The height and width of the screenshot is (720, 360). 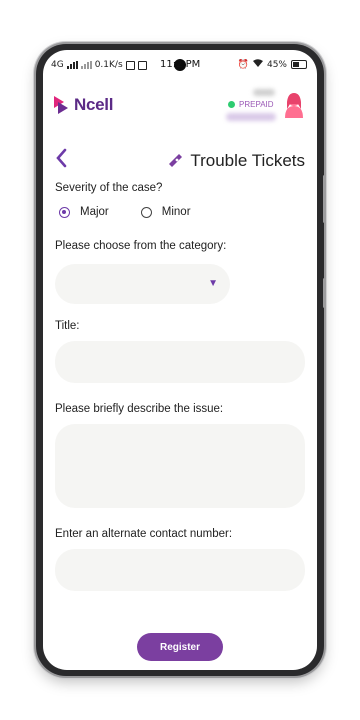 I want to click on volume-button, so click(x=324, y=199).